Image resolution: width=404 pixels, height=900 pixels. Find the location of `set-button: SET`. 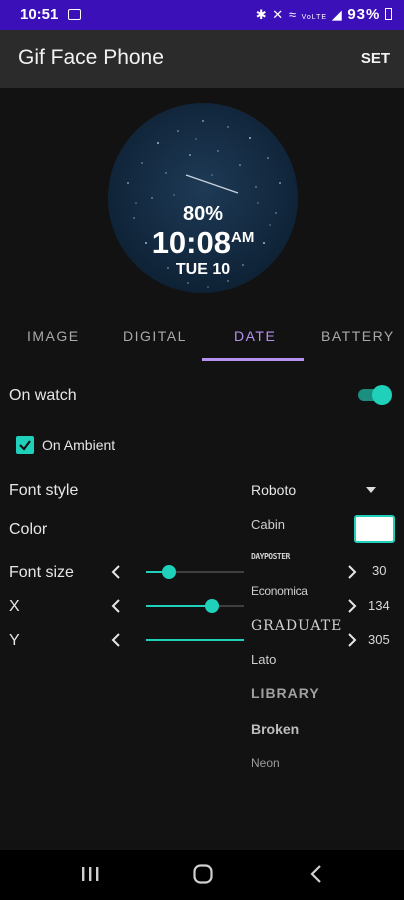

set-button: SET is located at coordinates (375, 58).